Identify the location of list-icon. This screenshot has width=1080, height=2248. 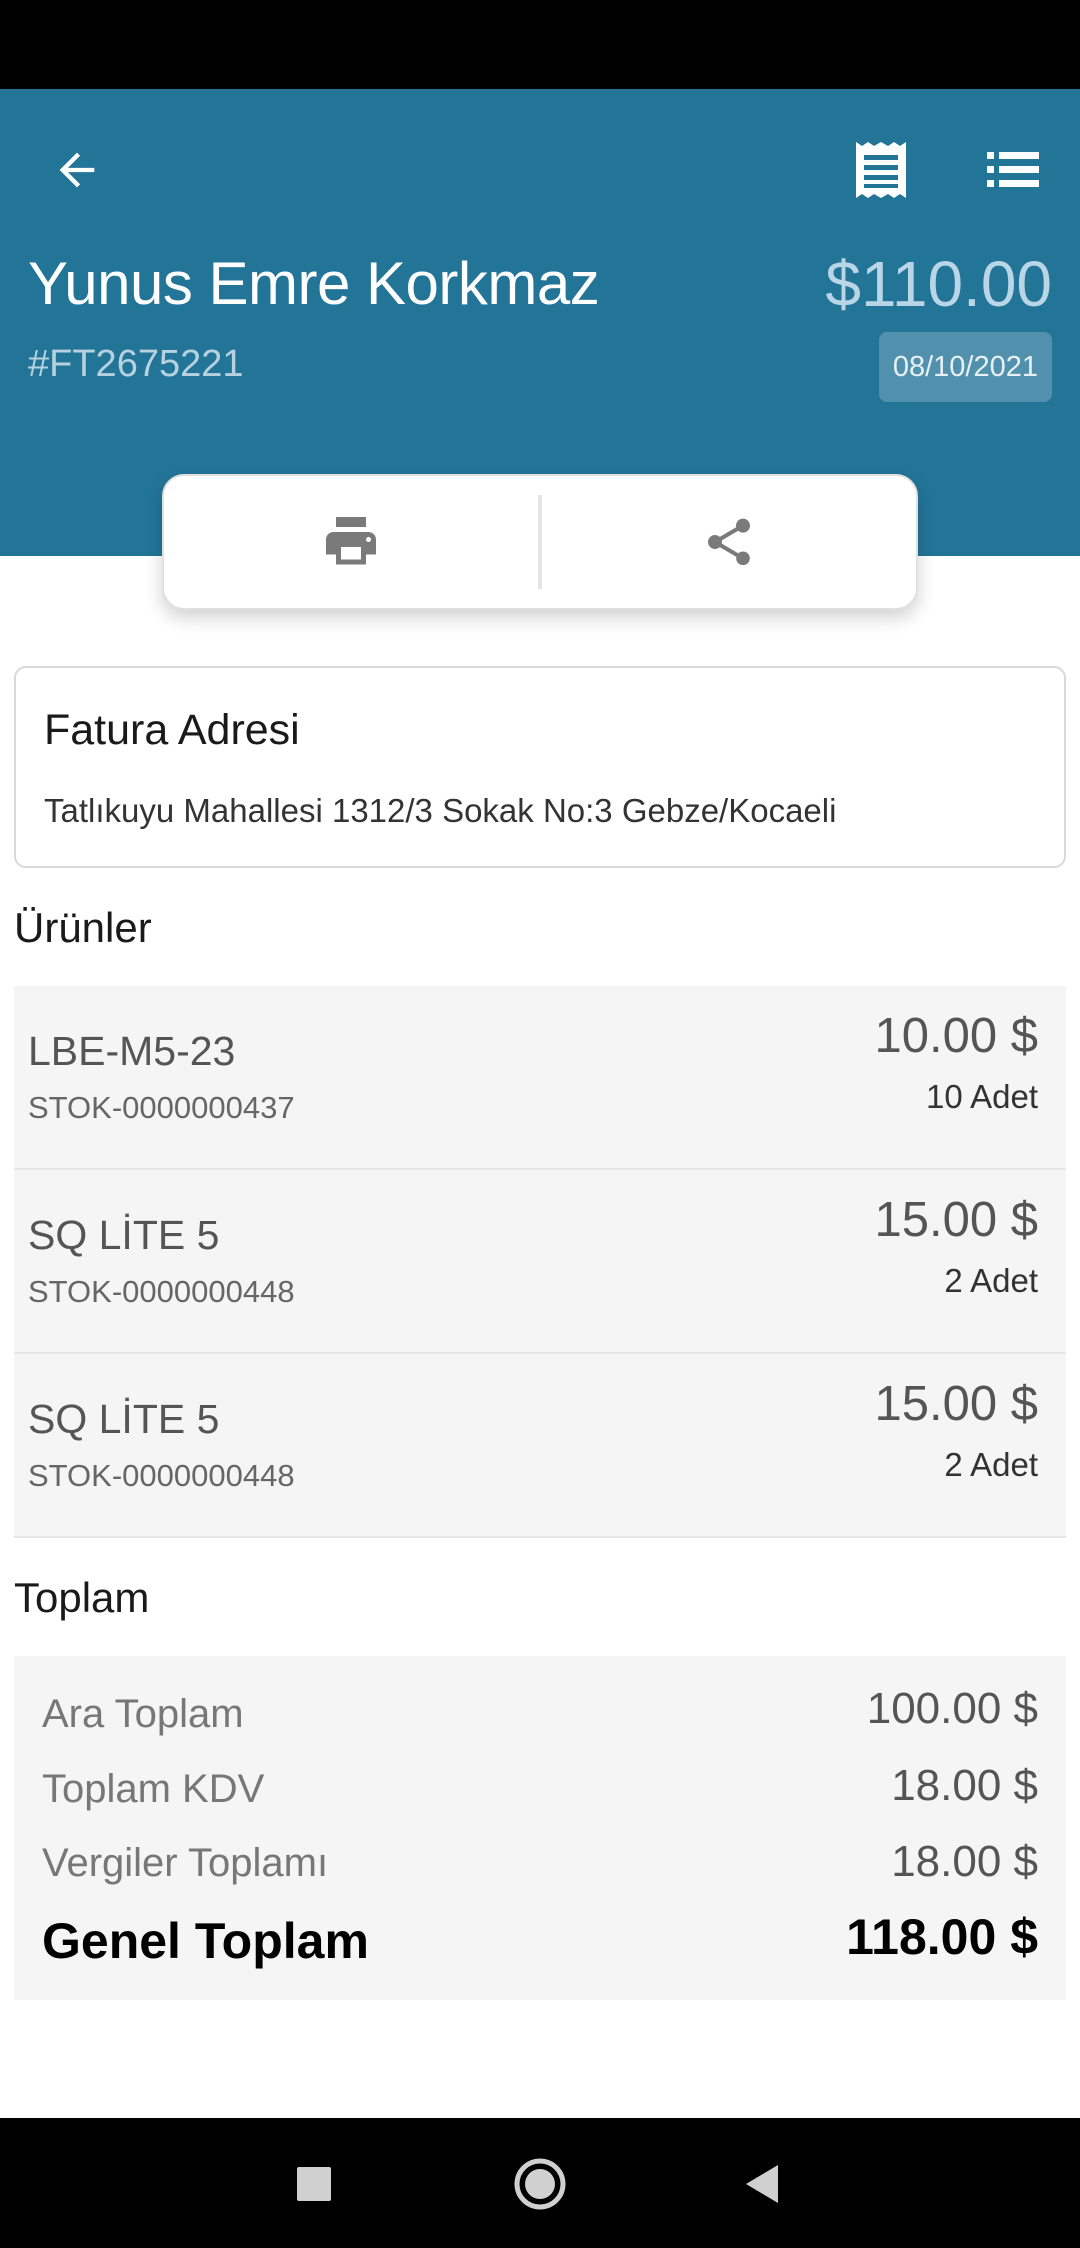
(1013, 169).